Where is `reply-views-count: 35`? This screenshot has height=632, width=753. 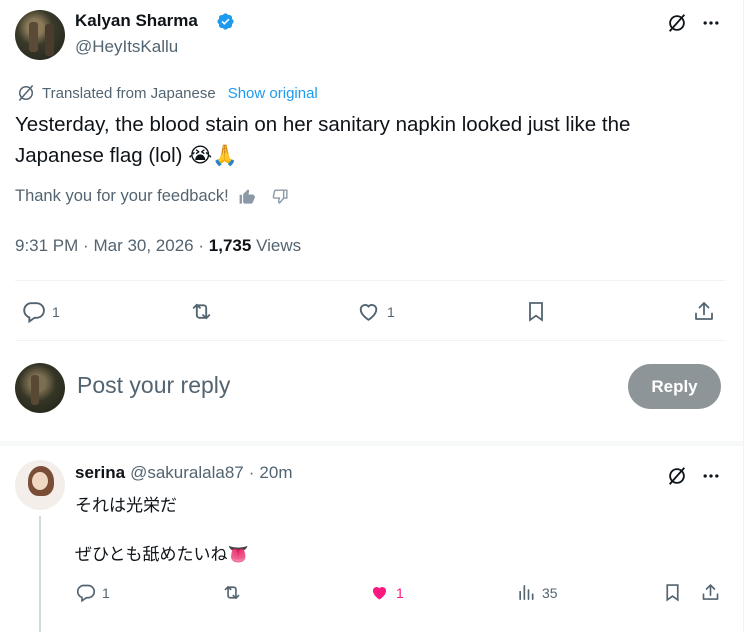 reply-views-count: 35 is located at coordinates (550, 592).